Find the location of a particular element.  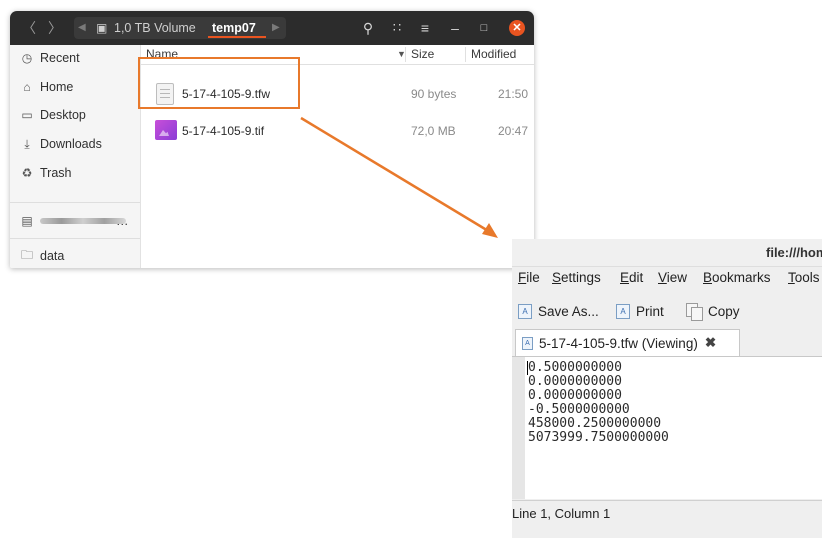

editor-gutter is located at coordinates (518, 428).